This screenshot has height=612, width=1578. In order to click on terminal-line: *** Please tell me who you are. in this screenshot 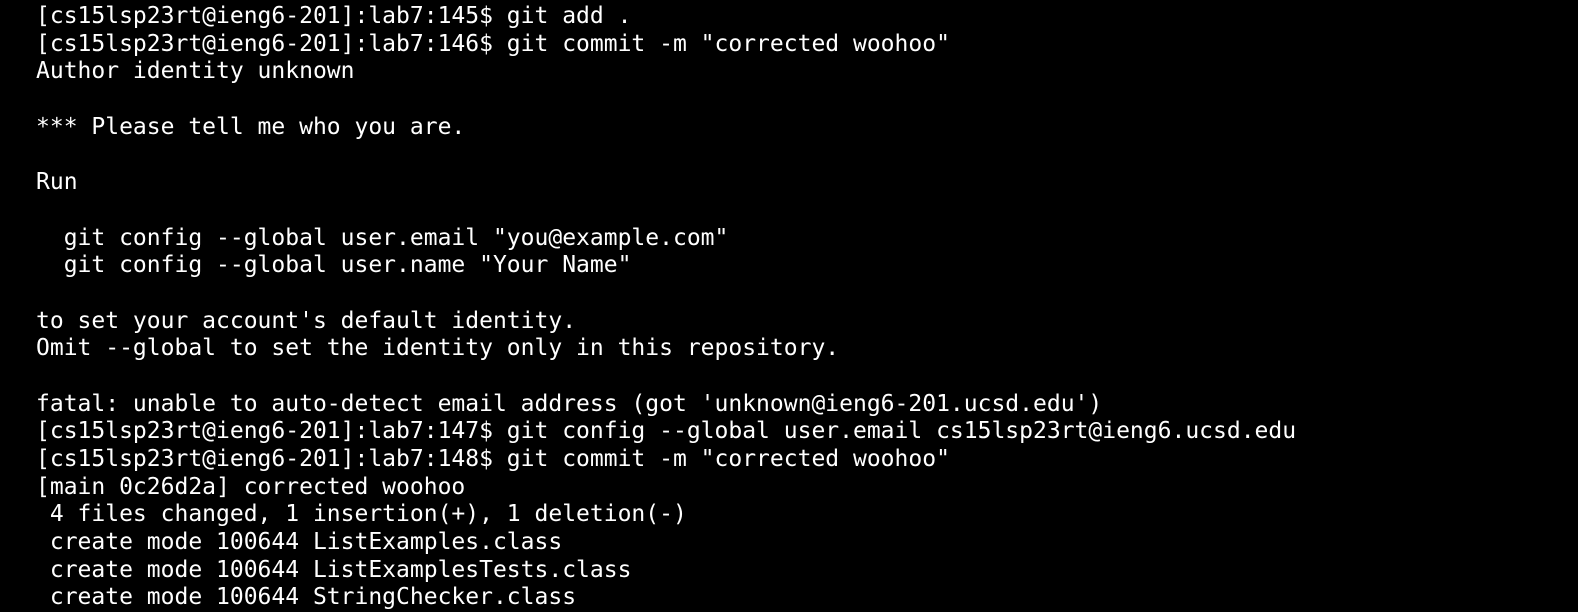, I will do `click(251, 126)`.